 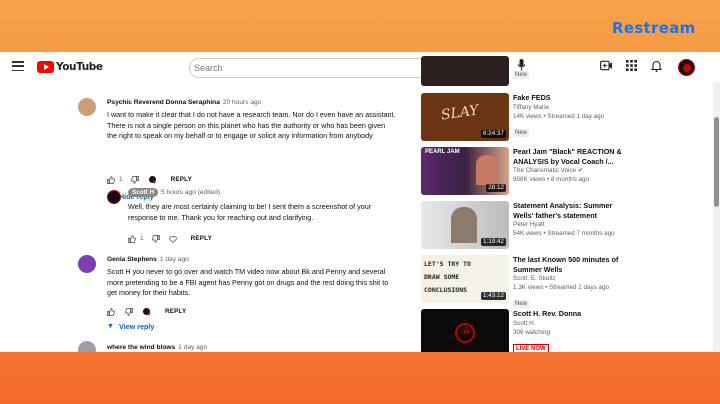 I want to click on channel-name: Tiffany Marie, so click(x=568, y=107).